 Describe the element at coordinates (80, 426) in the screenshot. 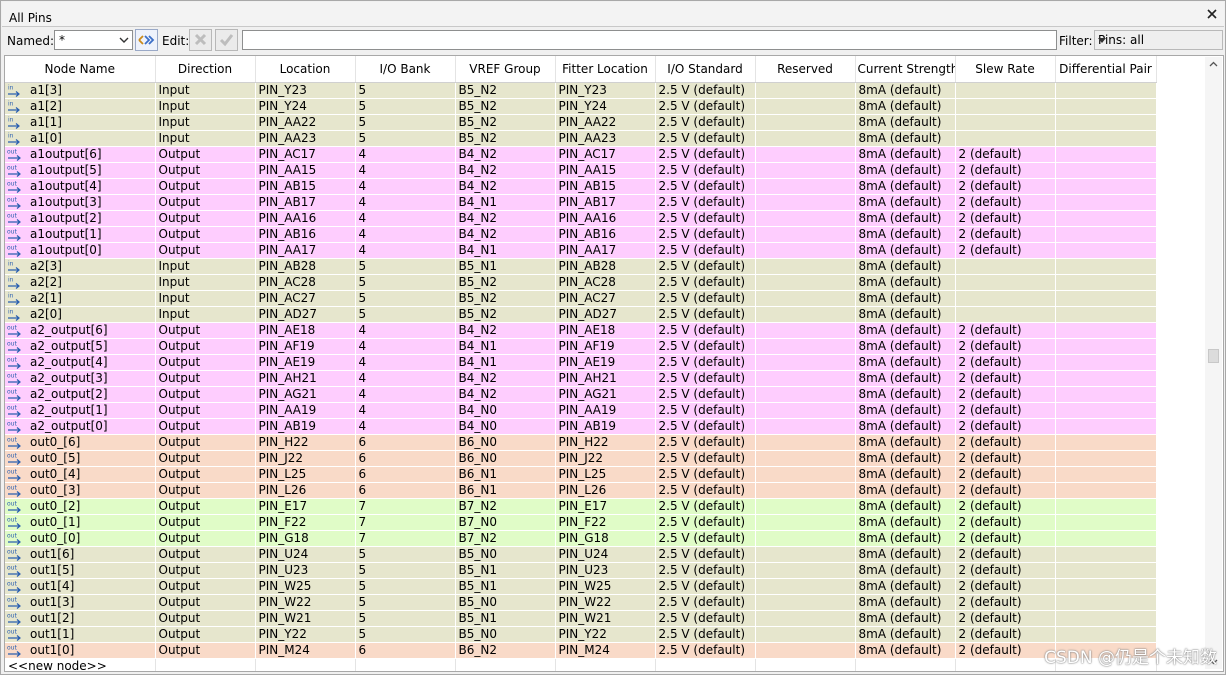

I see `node-name-cell: out a2_output[0]` at that location.